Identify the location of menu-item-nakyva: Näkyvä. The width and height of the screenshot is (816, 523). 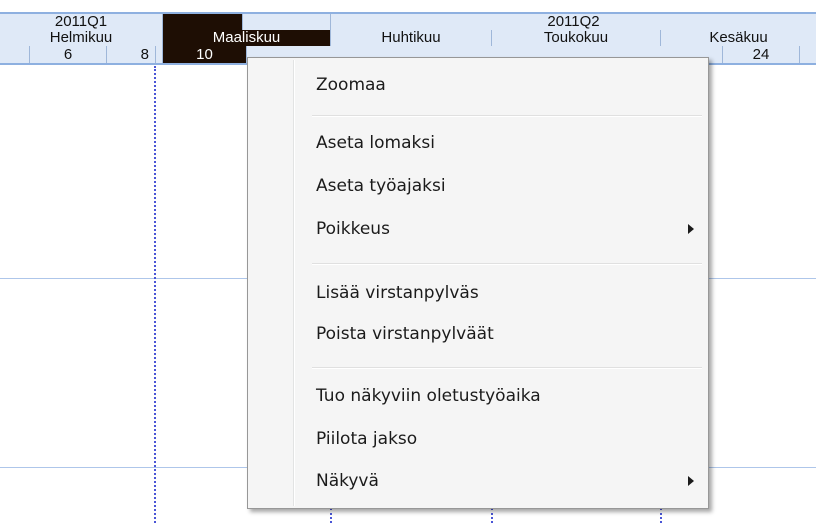
(478, 481).